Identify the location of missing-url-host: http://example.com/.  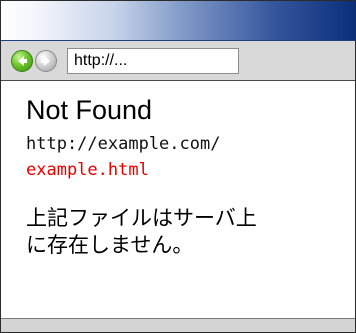
(123, 144).